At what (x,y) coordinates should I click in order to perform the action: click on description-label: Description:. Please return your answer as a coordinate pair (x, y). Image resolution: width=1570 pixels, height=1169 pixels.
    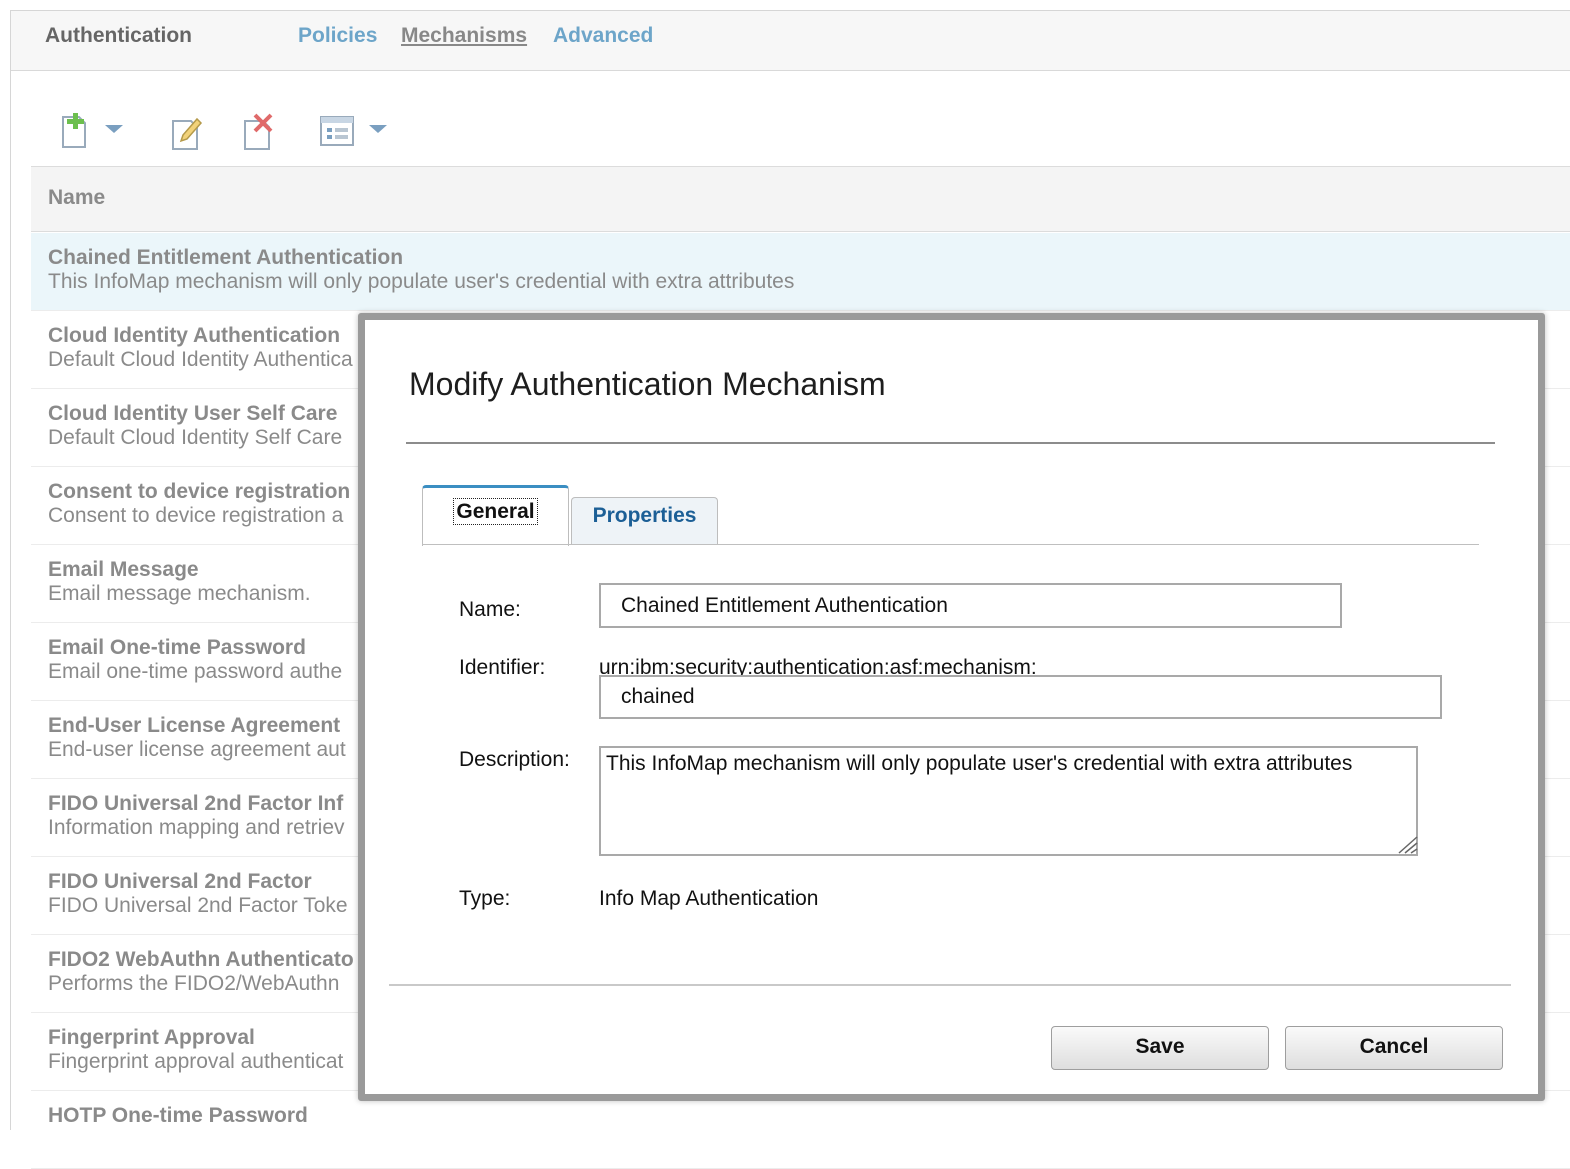
    Looking at the image, I should click on (514, 759).